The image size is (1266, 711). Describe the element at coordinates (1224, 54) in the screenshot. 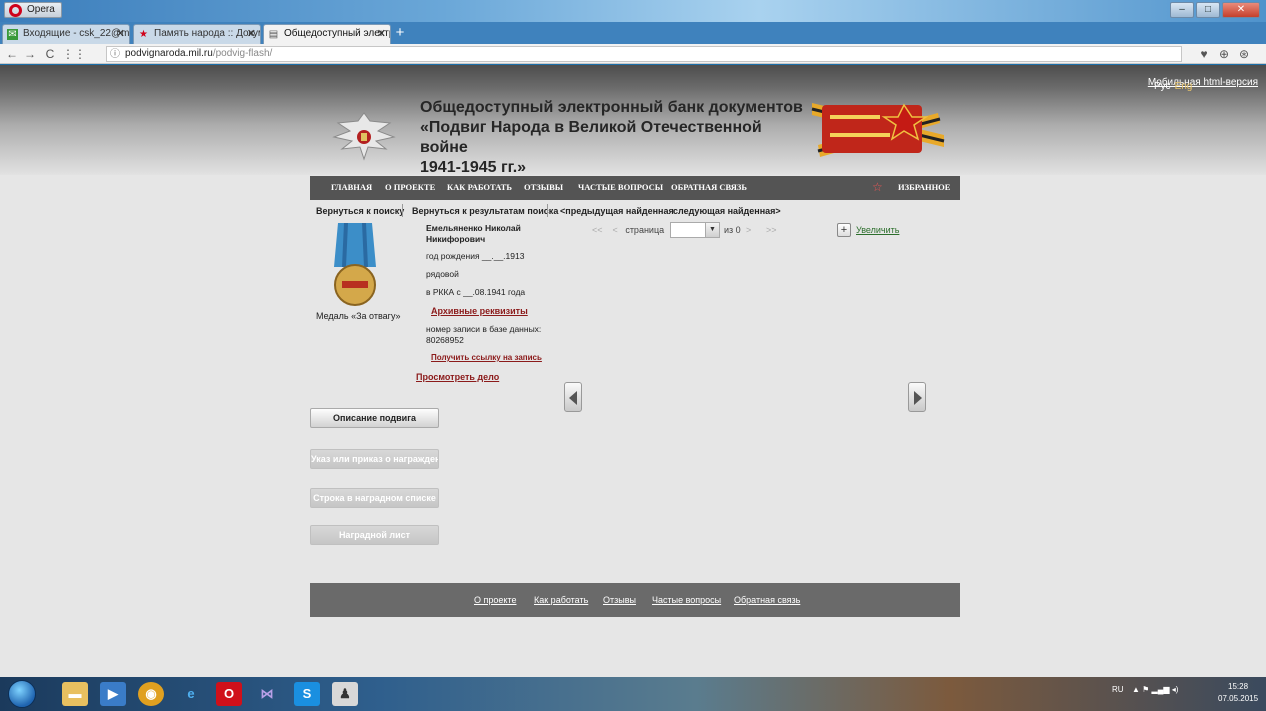

I see `download-icon: ⊕` at that location.